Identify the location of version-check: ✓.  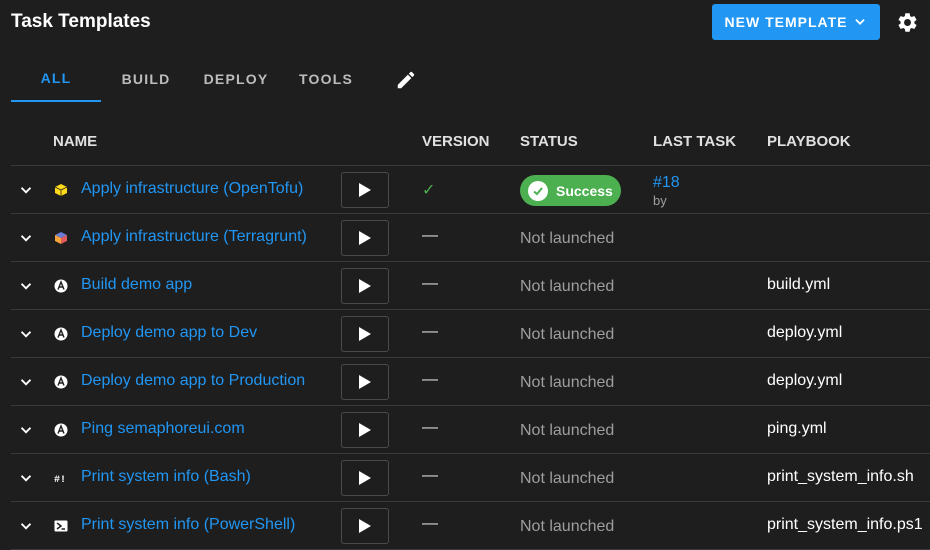
(429, 190).